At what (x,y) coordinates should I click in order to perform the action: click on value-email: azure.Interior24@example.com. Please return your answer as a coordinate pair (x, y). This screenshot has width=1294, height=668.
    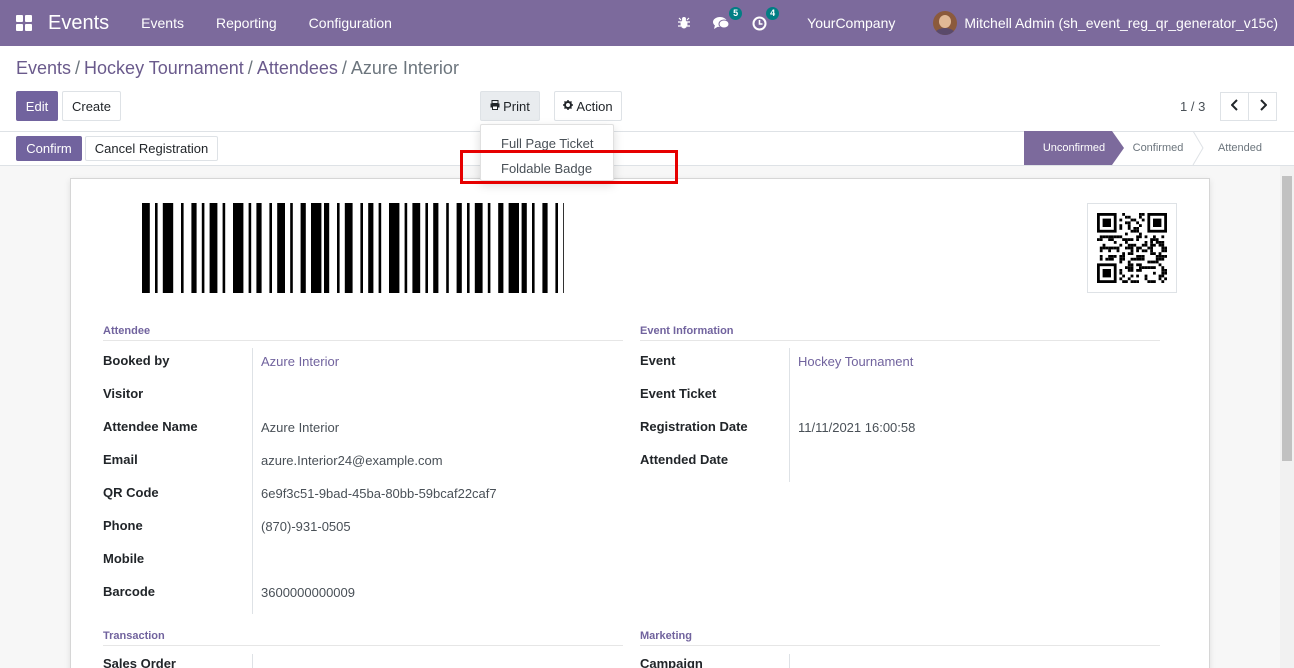
    Looking at the image, I should click on (352, 460).